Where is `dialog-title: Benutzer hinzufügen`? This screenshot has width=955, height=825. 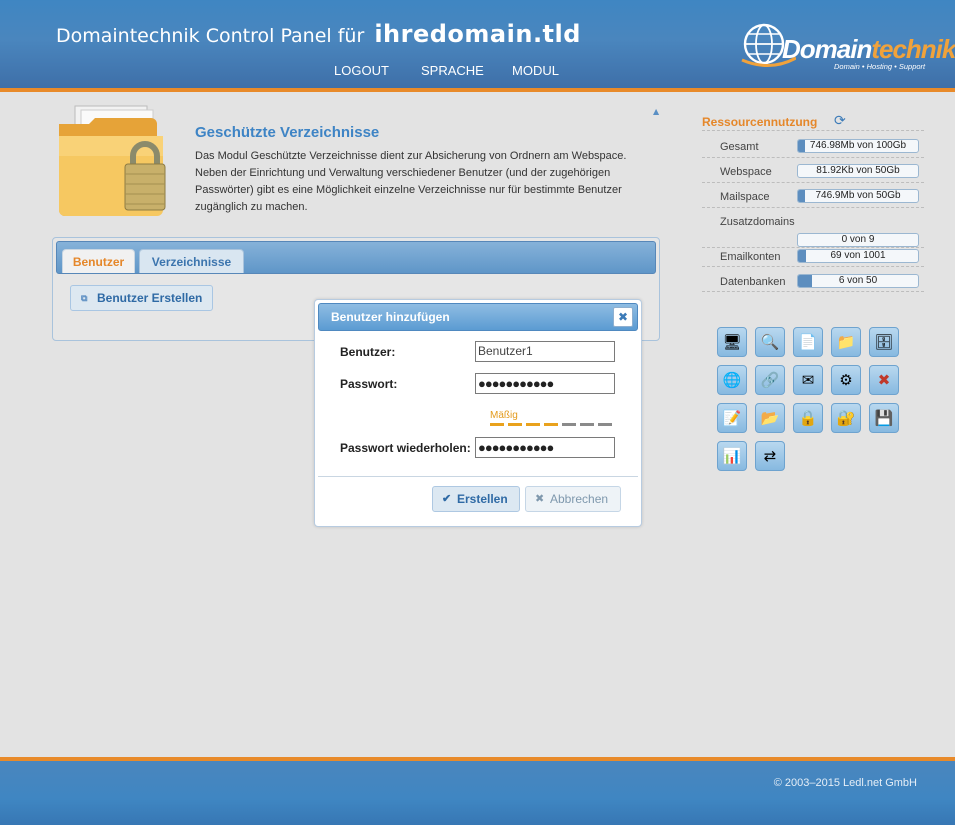
dialog-title: Benutzer hinzufügen is located at coordinates (390, 317).